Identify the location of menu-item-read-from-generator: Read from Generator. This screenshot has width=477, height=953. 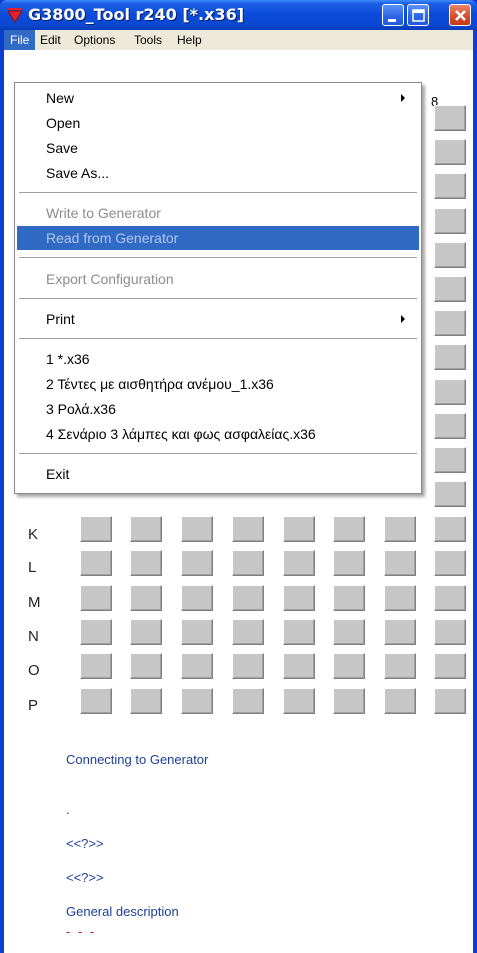
(218, 238).